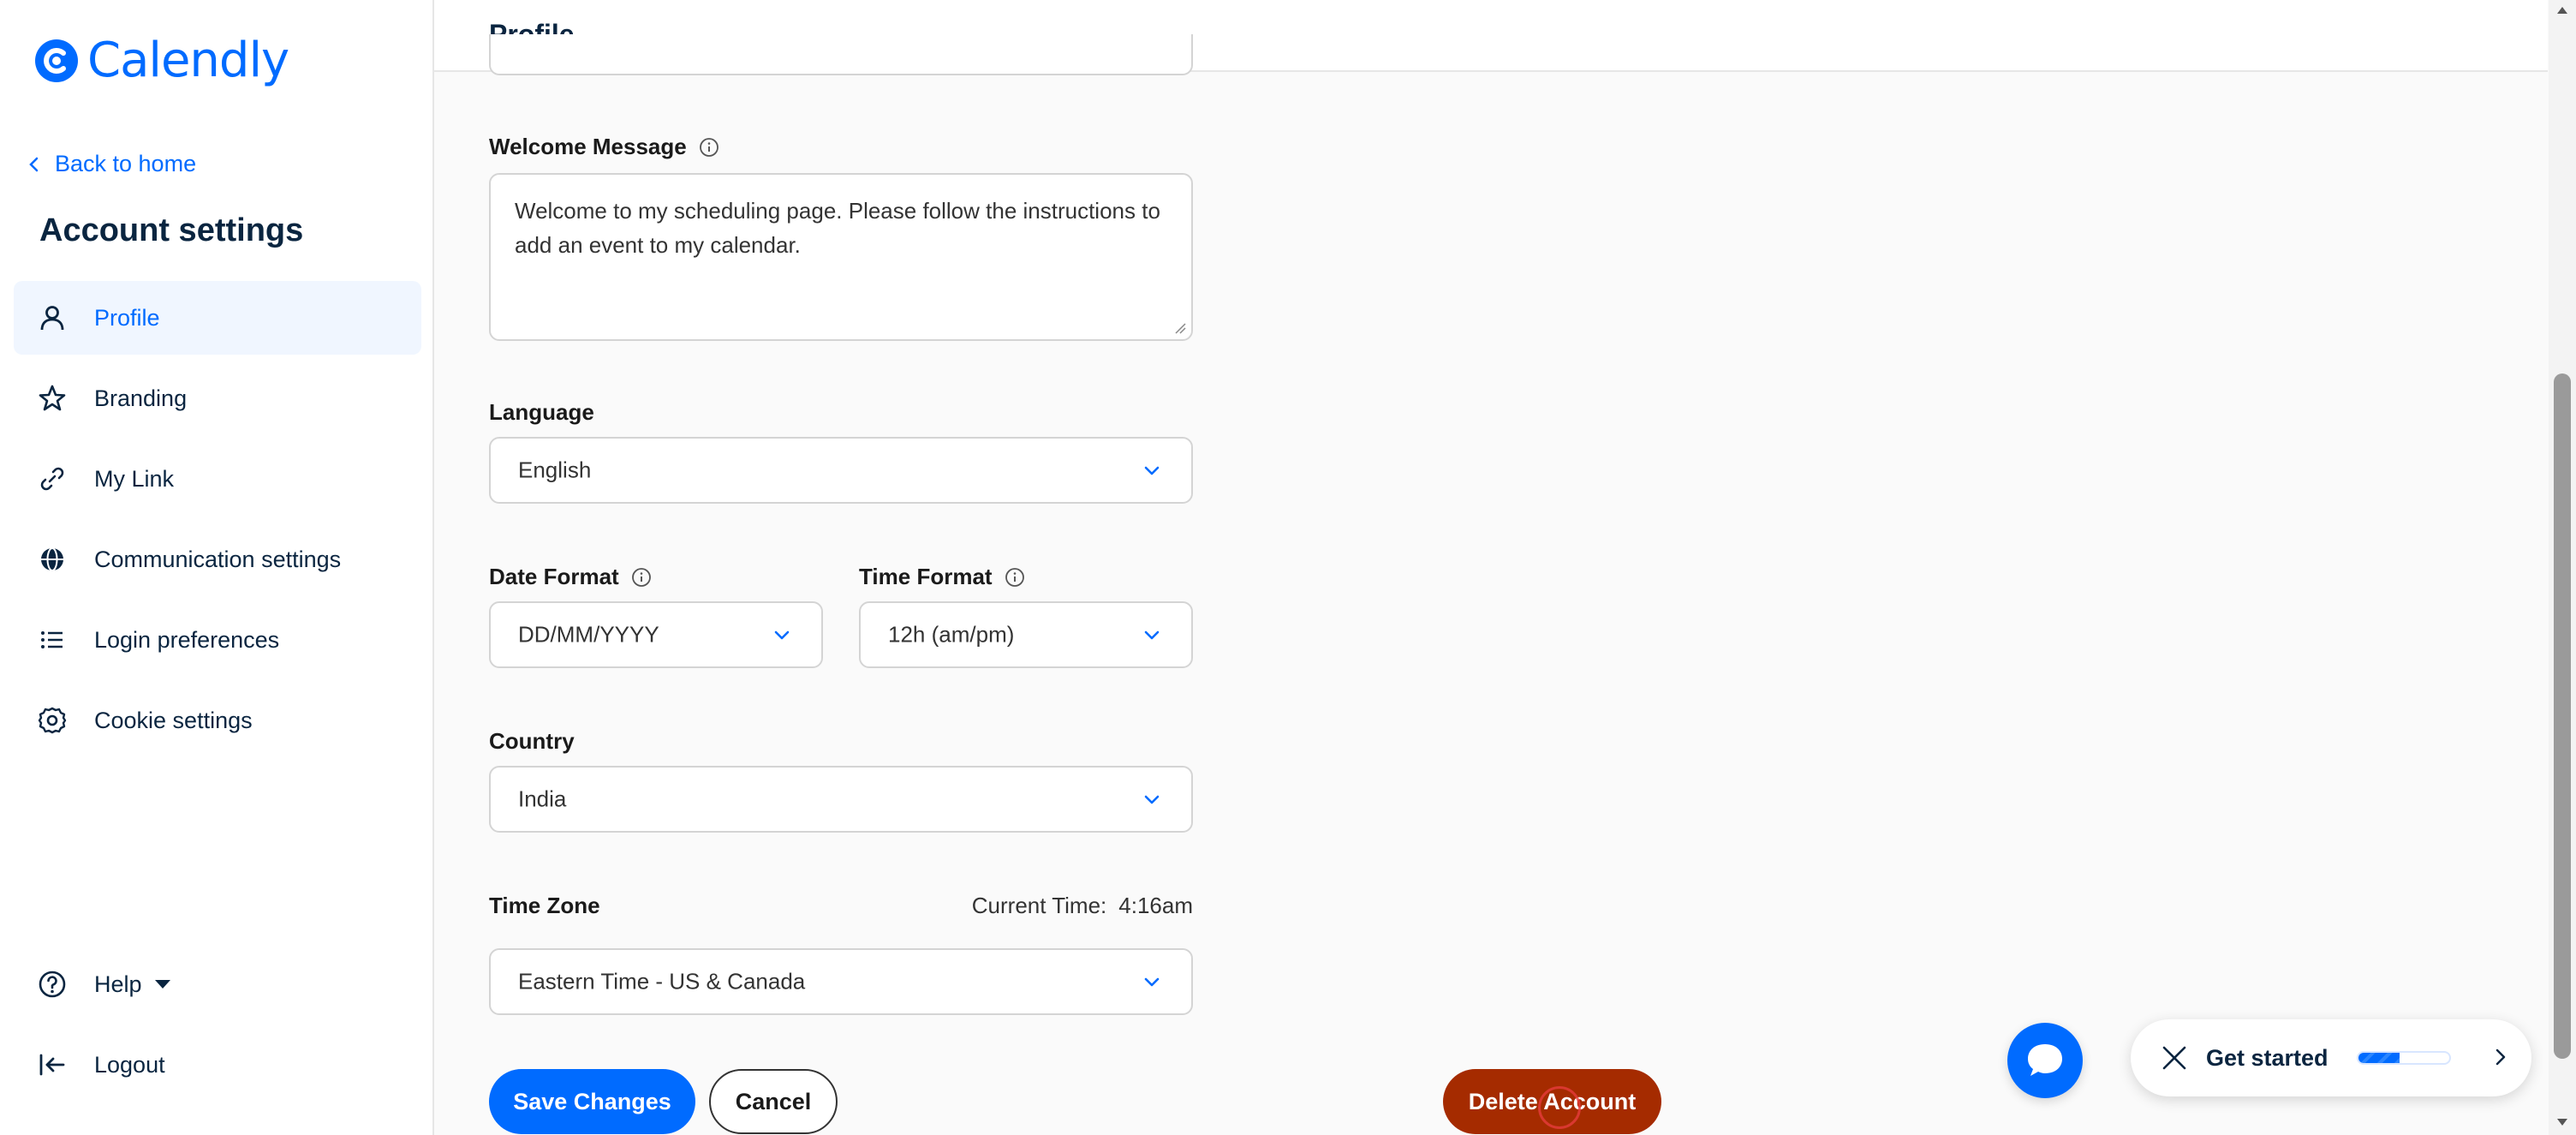  What do you see at coordinates (118, 984) in the screenshot?
I see `help-label: Help` at bounding box center [118, 984].